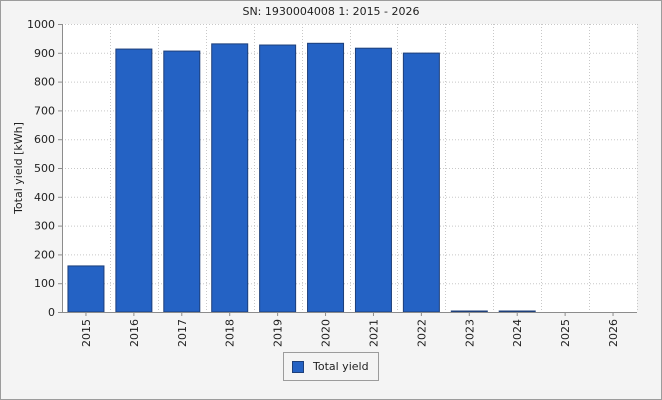 The width and height of the screenshot is (662, 400). Describe the element at coordinates (326, 333) in the screenshot. I see `x-tick-label: 2020` at that location.